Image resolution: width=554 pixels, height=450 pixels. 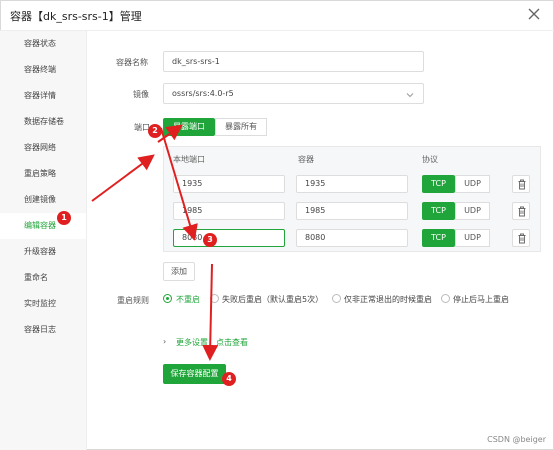 What do you see at coordinates (214, 298) in the screenshot?
I see `radio-restart-on-failure` at bounding box center [214, 298].